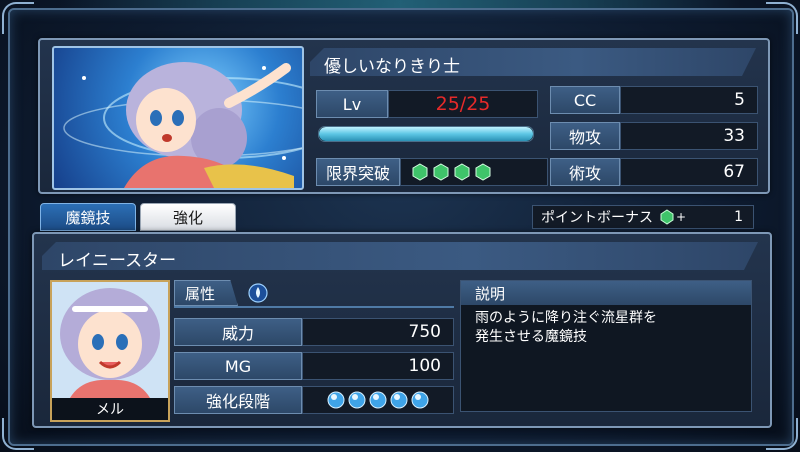 The height and width of the screenshot is (452, 800). I want to click on mg-row: MG 100, so click(314, 366).